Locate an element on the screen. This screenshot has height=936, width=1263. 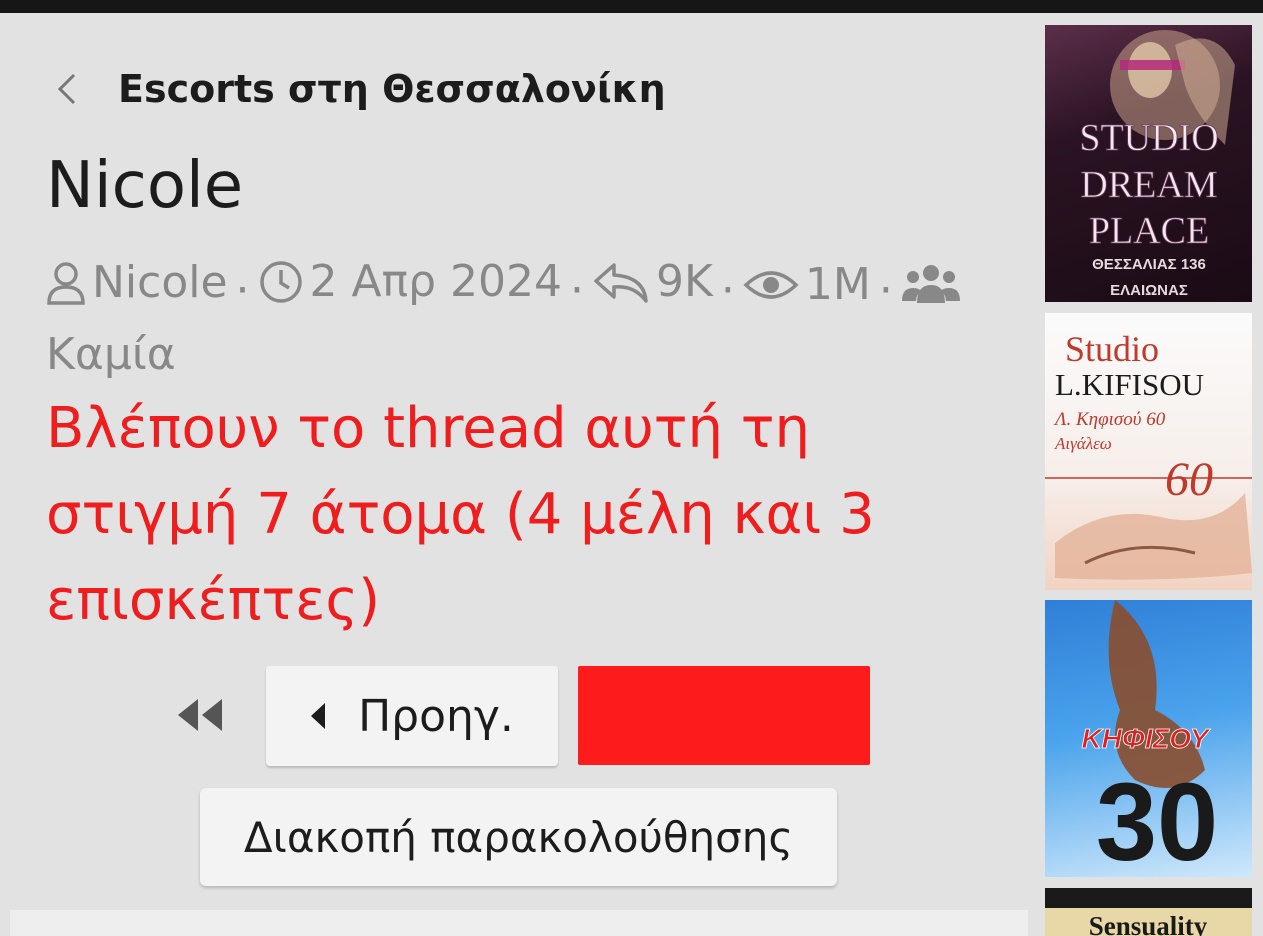
thread-date: 2 Απρ 2024 is located at coordinates (410, 282).